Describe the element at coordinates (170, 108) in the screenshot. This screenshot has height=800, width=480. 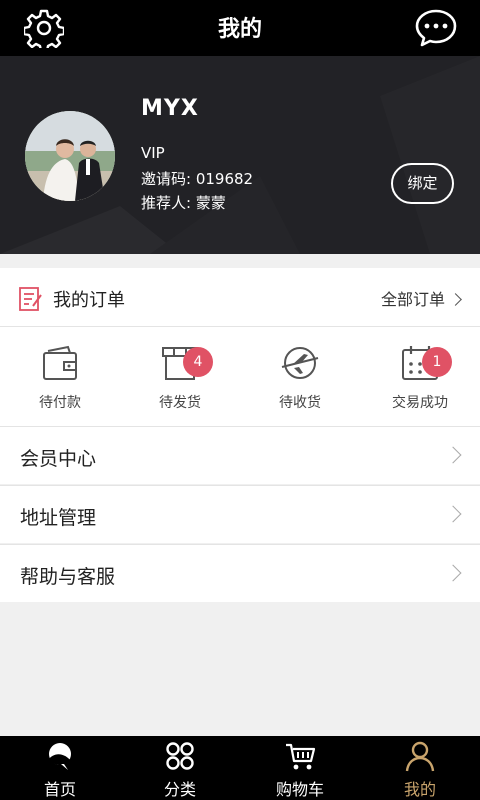
I see `user-name: MYX` at that location.